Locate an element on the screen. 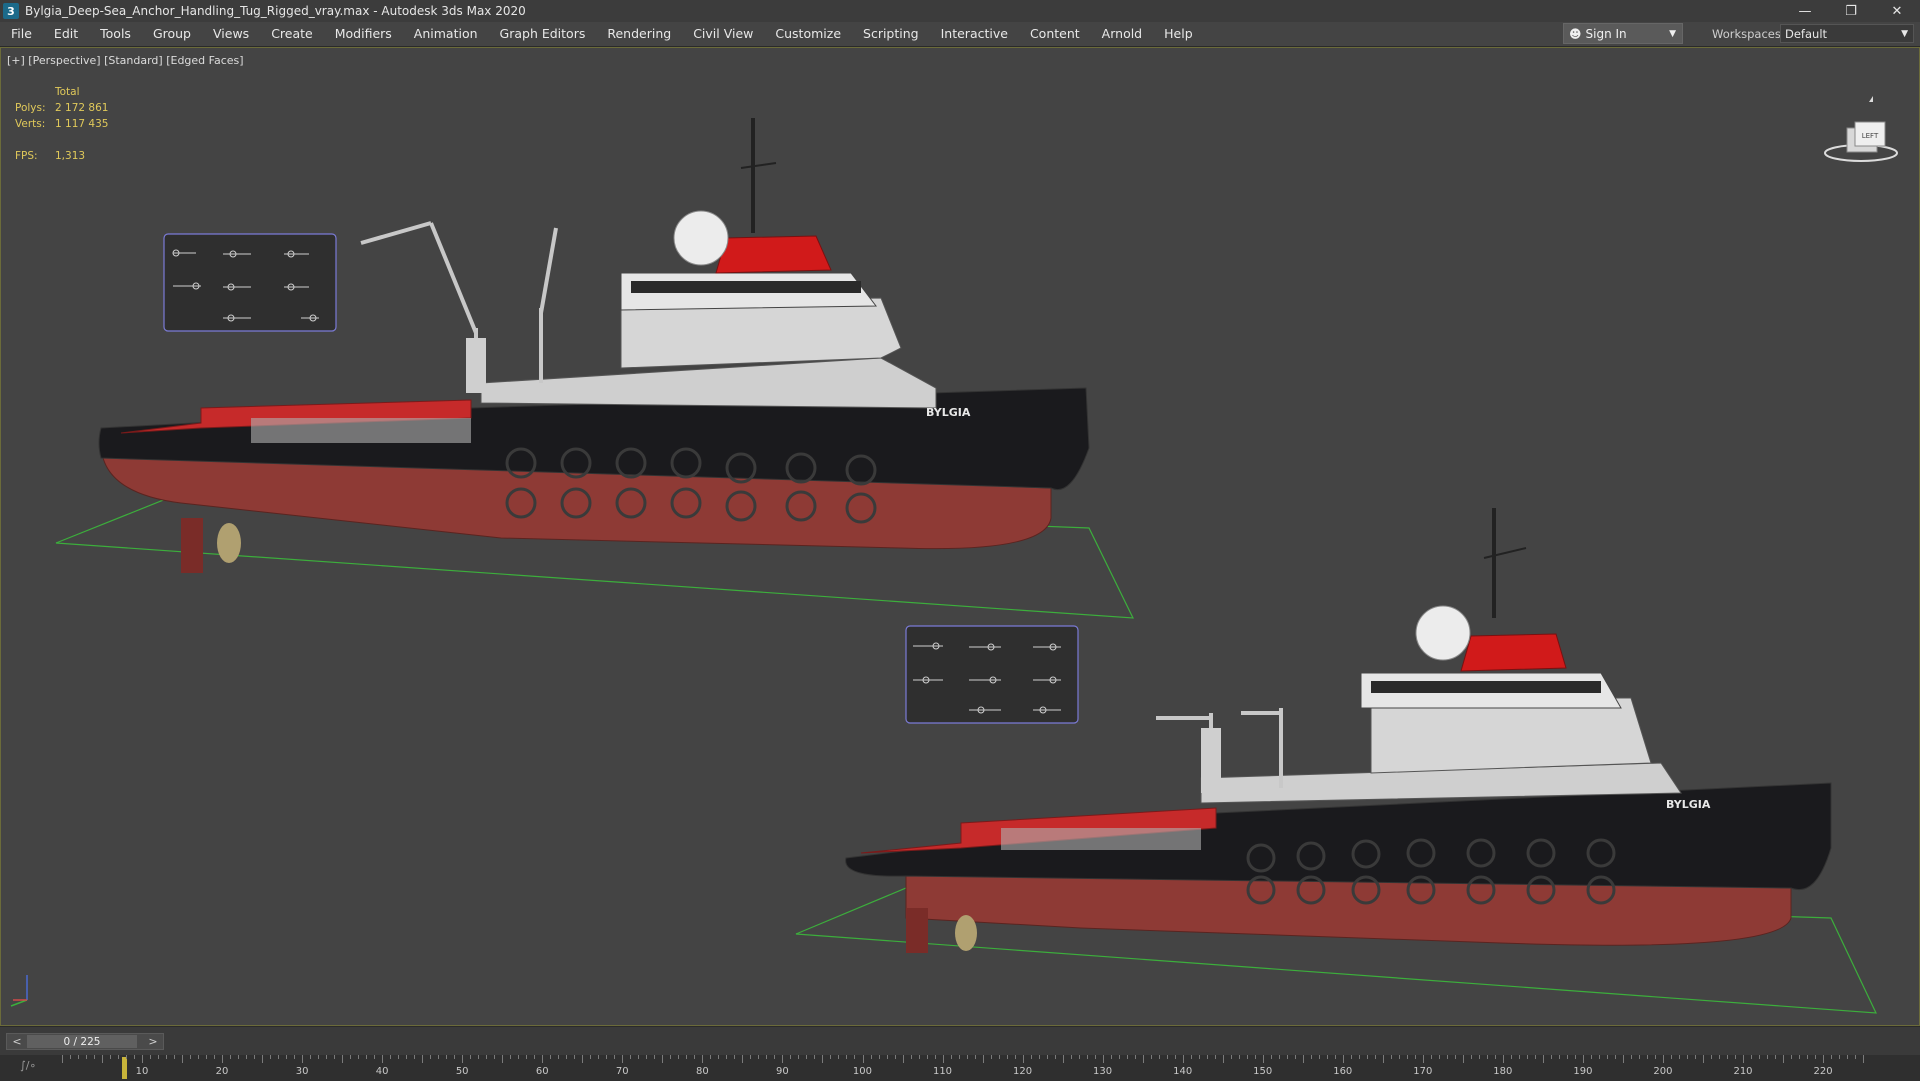  menu-tools: Tools is located at coordinates (115, 34).